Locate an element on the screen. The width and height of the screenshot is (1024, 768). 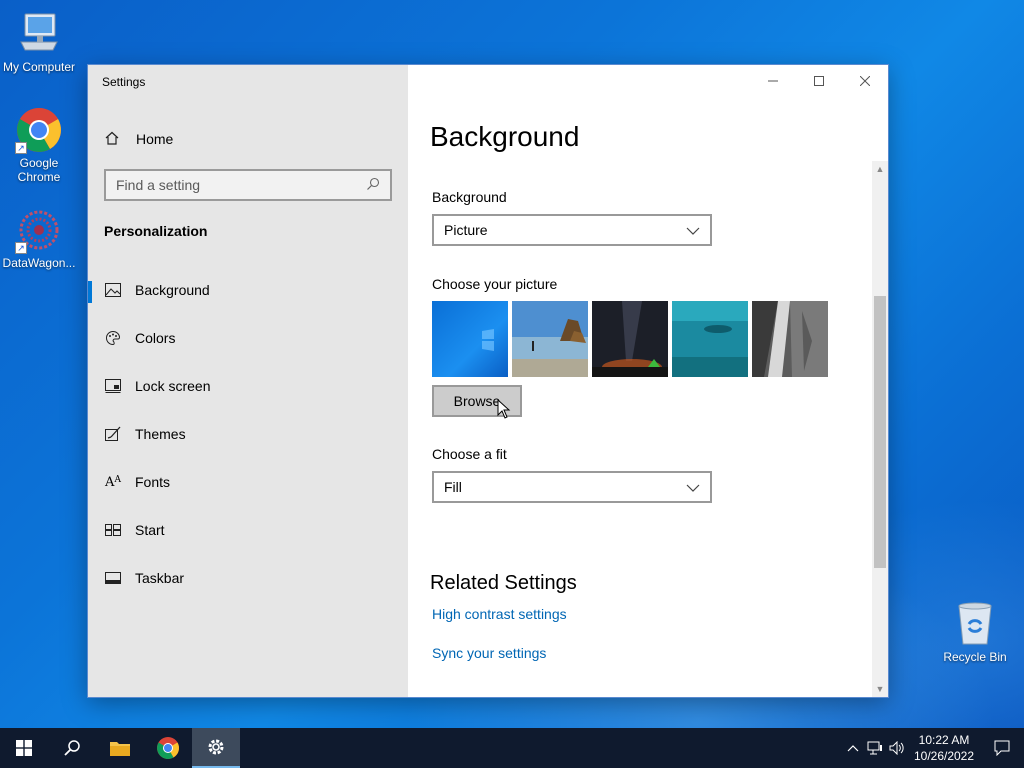
picture-thumbnails is located at coordinates (630, 339).